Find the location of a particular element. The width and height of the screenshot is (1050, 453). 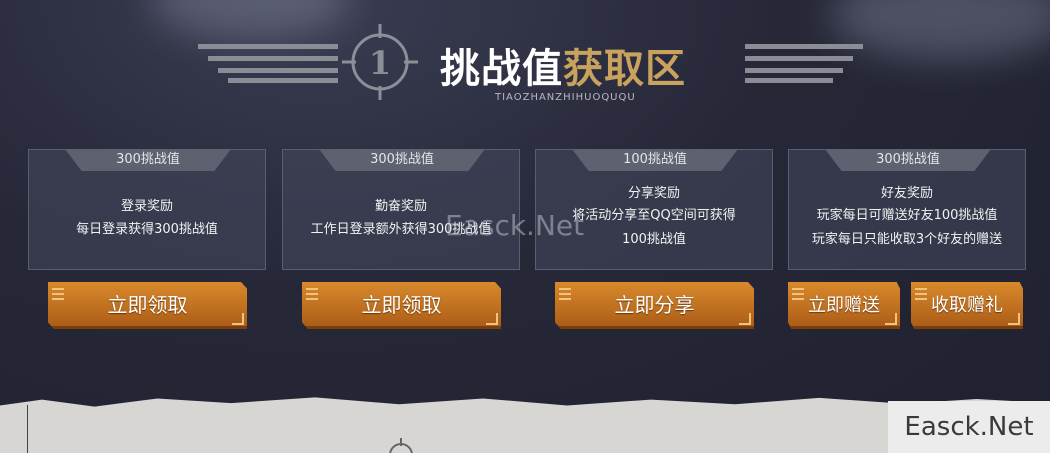

title-part1: 挑战值 is located at coordinates (501, 69).